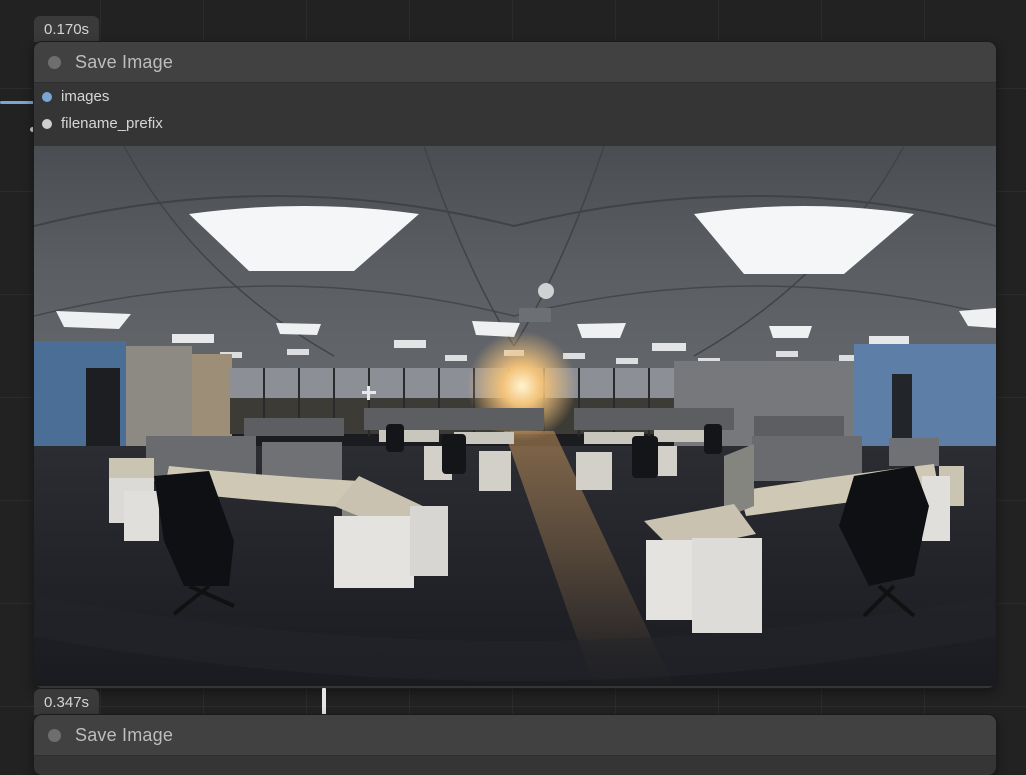 The image size is (1026, 775). I want to click on resize-handle, so click(324, 701).